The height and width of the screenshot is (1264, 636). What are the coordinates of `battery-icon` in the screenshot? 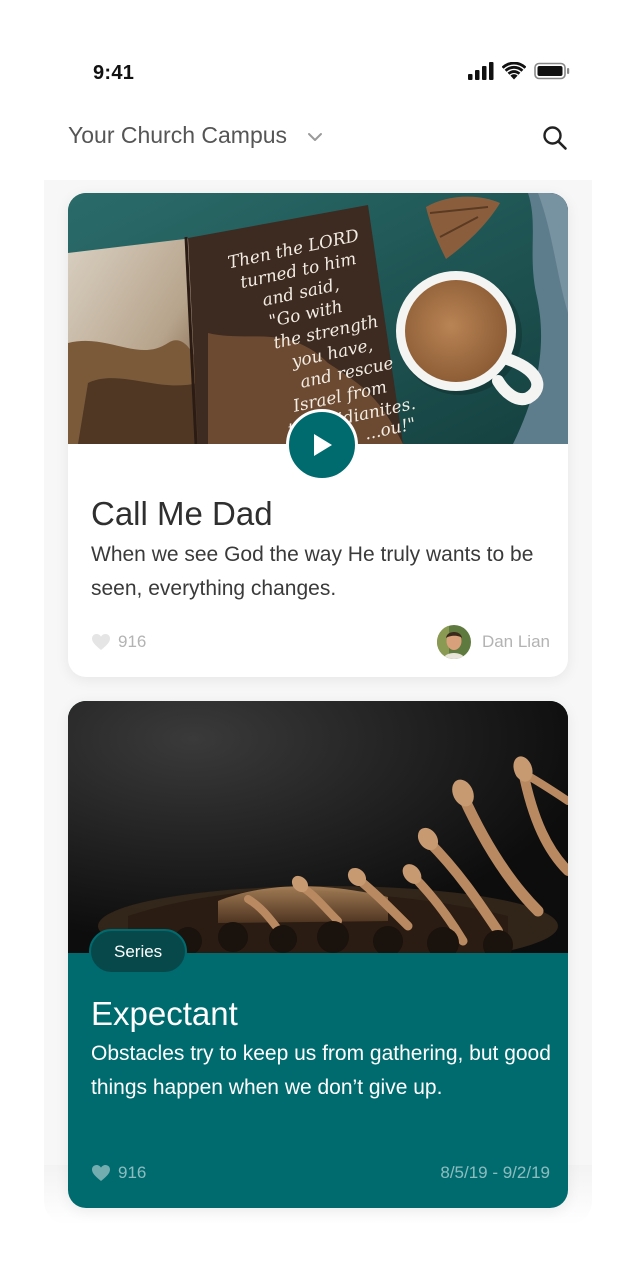 It's located at (552, 71).